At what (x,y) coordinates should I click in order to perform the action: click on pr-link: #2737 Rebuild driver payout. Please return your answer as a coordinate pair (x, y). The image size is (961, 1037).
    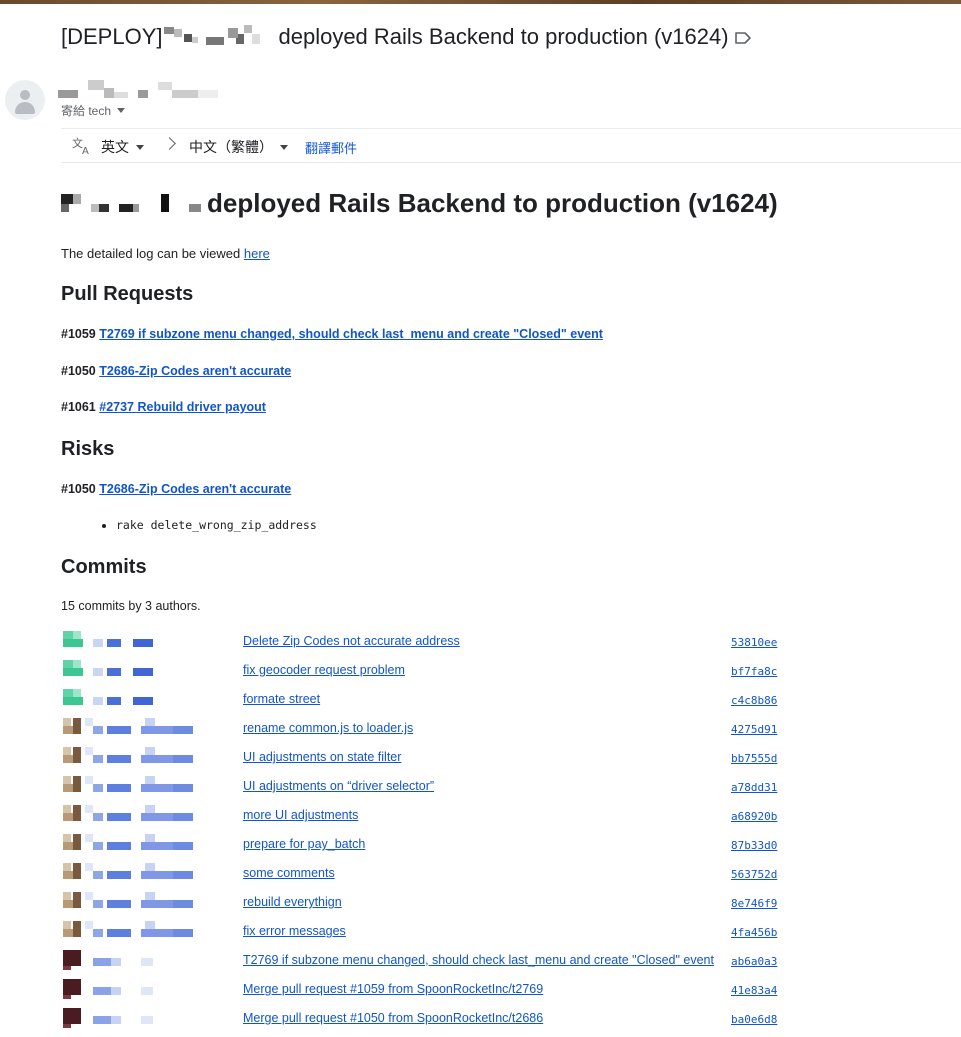
    Looking at the image, I should click on (182, 407).